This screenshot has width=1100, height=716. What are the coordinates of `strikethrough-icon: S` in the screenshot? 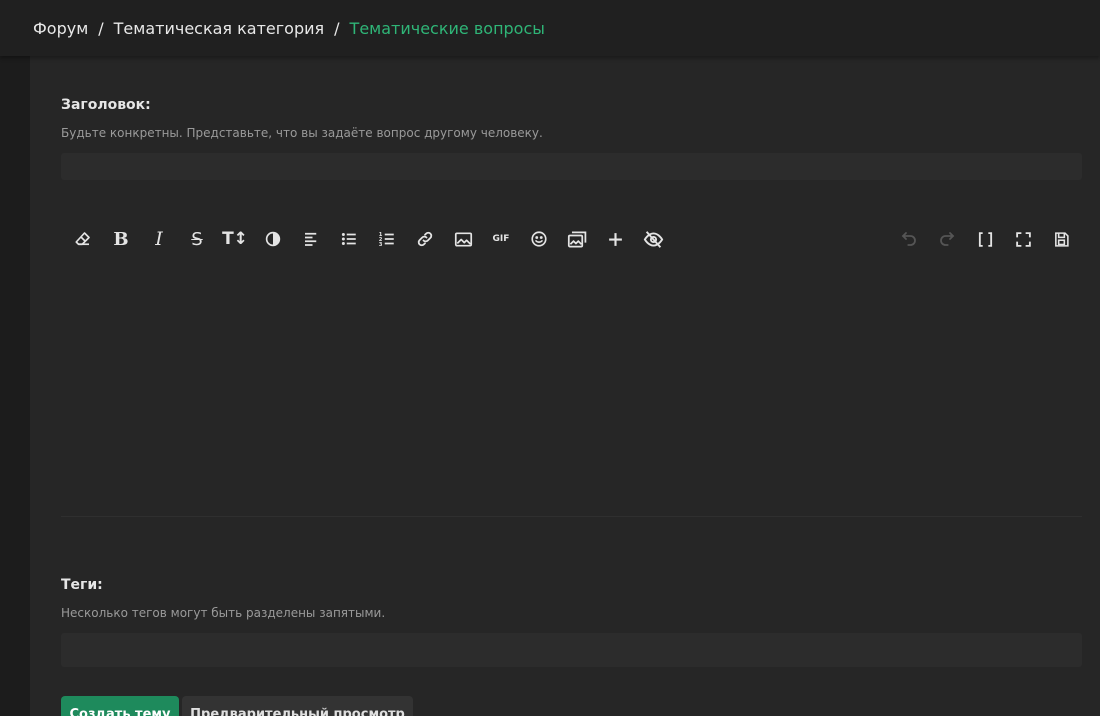 It's located at (197, 239).